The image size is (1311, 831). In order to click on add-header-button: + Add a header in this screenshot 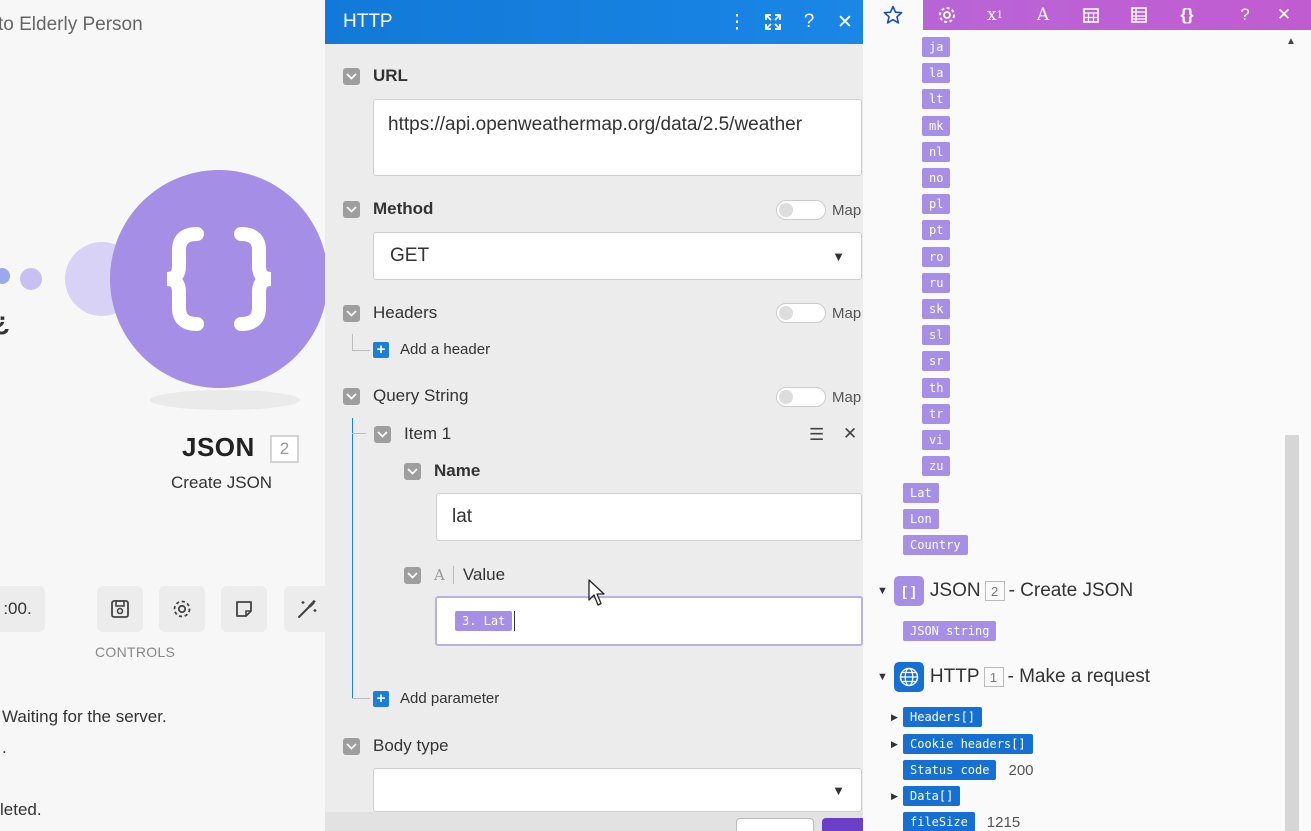, I will do `click(431, 349)`.